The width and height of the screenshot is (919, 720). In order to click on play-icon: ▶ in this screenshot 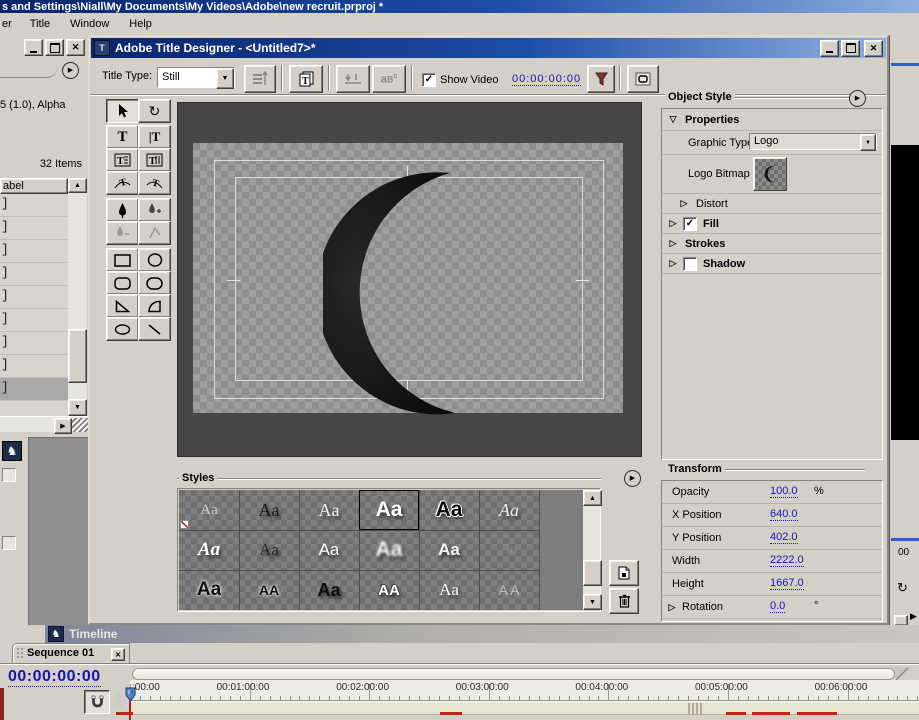, I will do `click(913, 616)`.